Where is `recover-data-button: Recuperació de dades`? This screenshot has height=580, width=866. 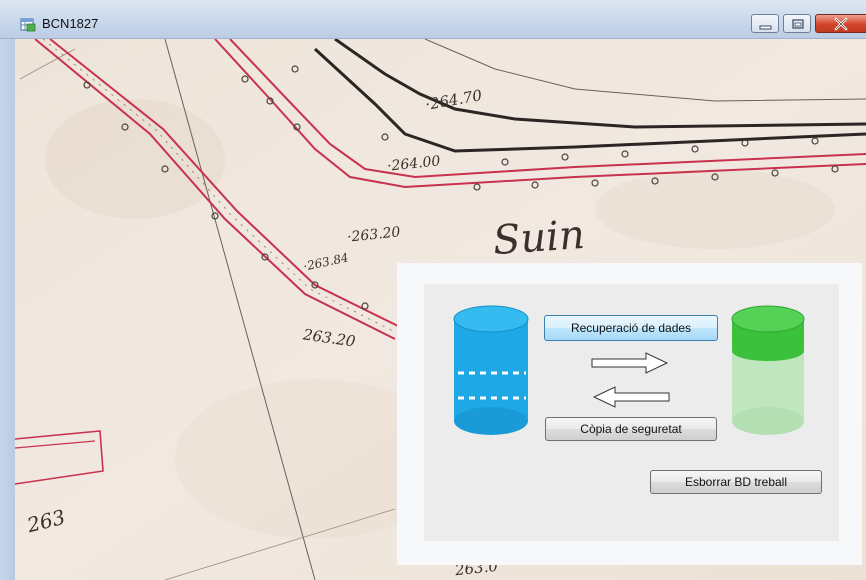
recover-data-button: Recuperació de dades is located at coordinates (631, 328).